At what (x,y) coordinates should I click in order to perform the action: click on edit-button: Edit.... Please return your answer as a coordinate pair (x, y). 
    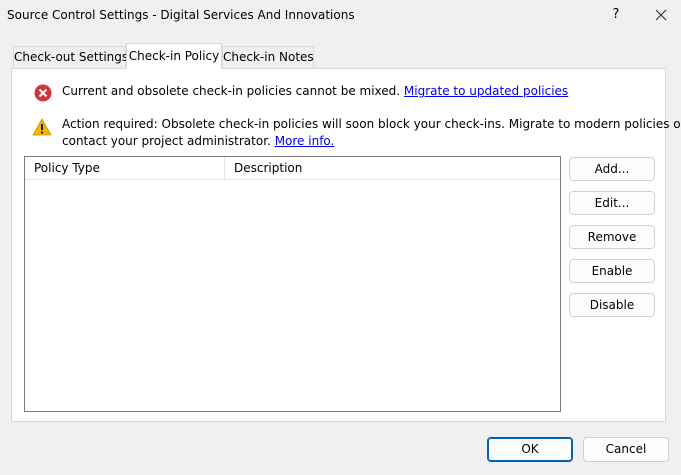
    Looking at the image, I should click on (612, 203).